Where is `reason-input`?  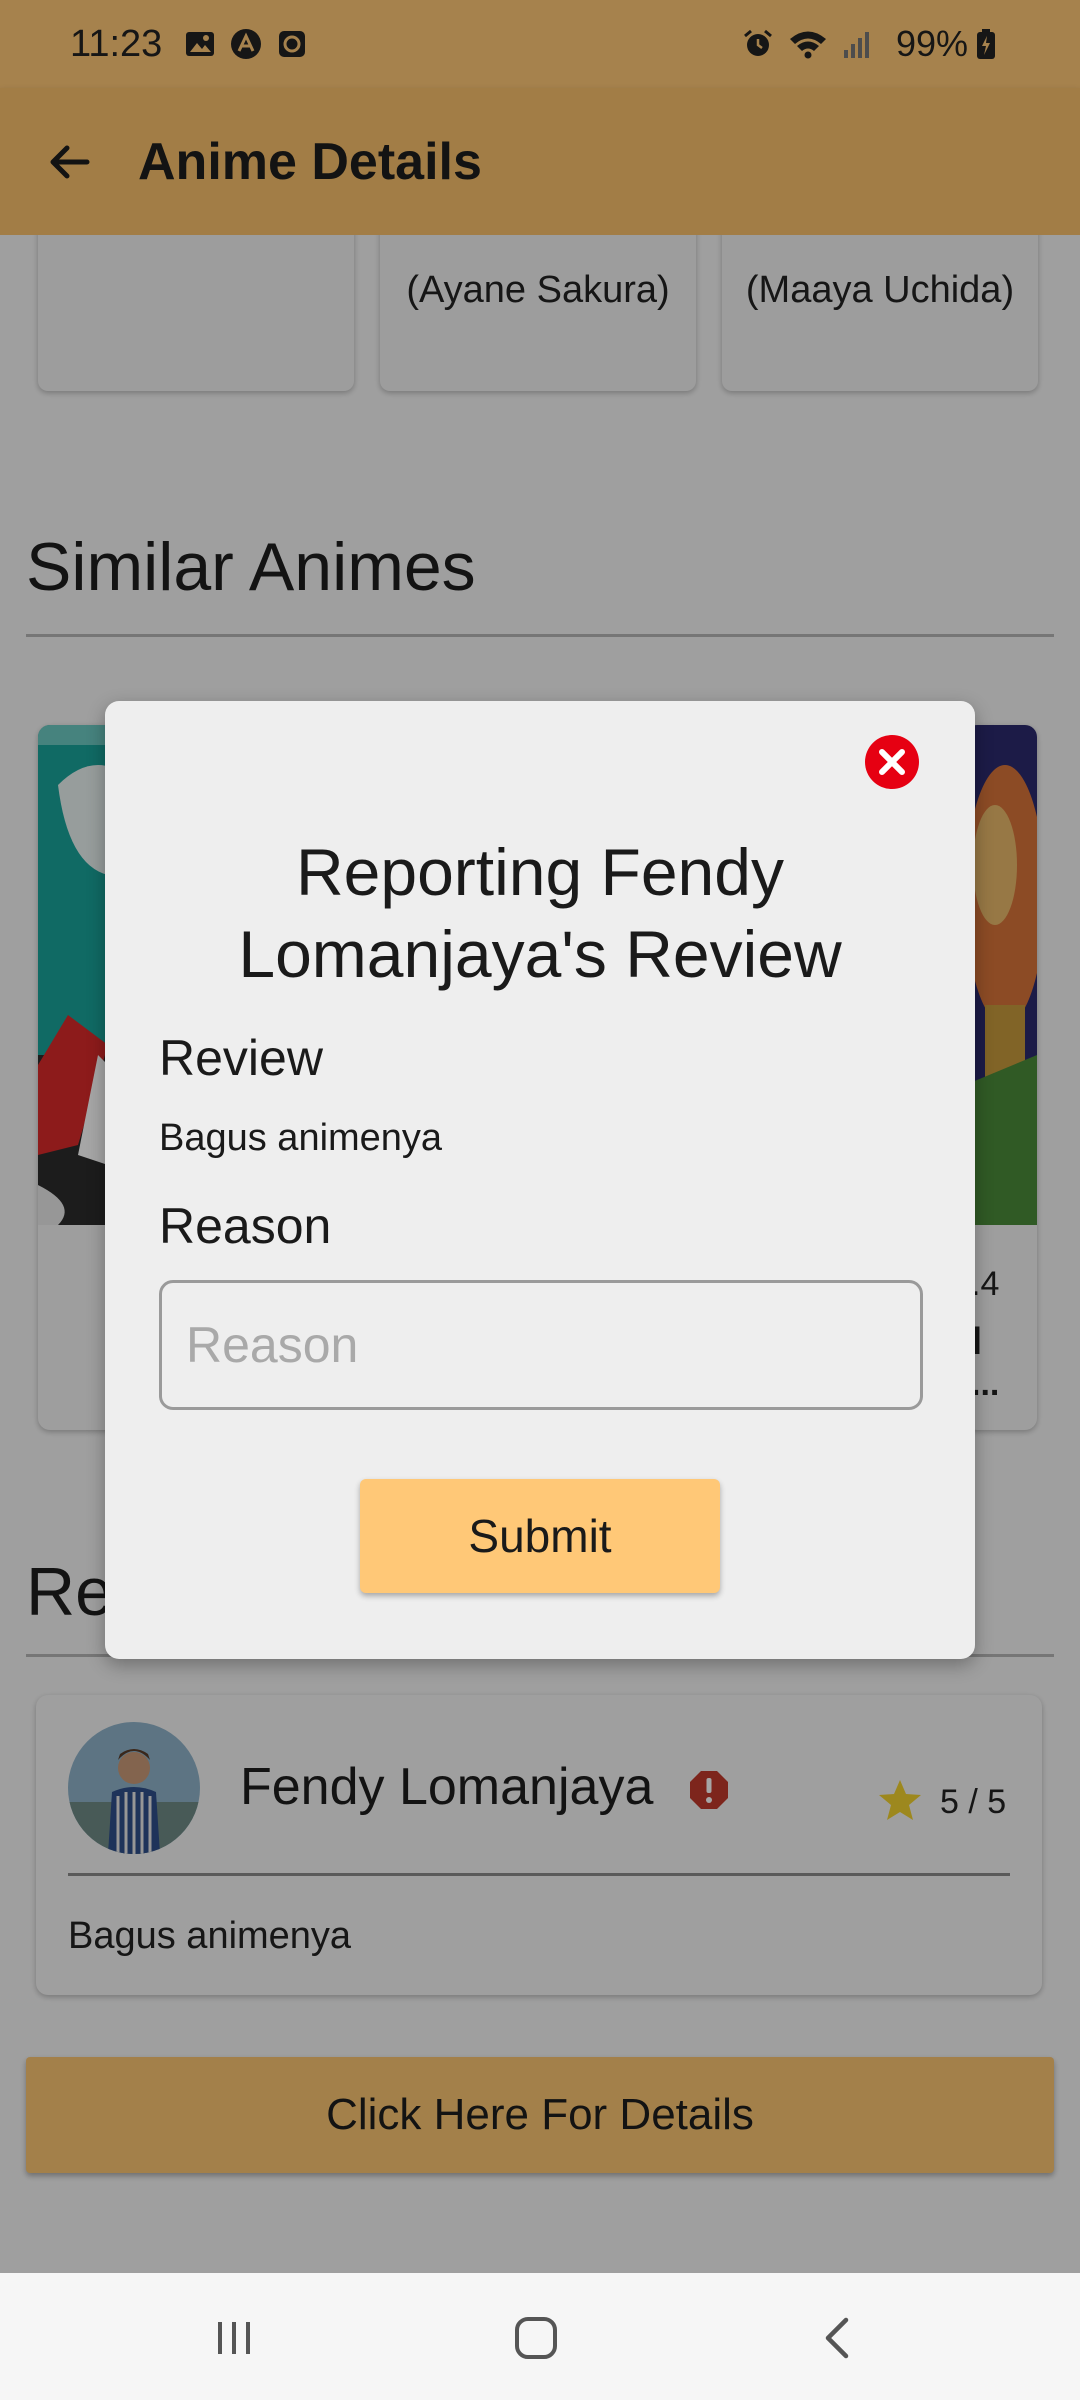
reason-input is located at coordinates (541, 1345).